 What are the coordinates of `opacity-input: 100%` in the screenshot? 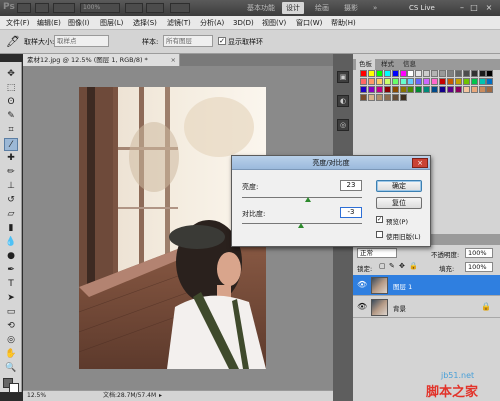 It's located at (479, 253).